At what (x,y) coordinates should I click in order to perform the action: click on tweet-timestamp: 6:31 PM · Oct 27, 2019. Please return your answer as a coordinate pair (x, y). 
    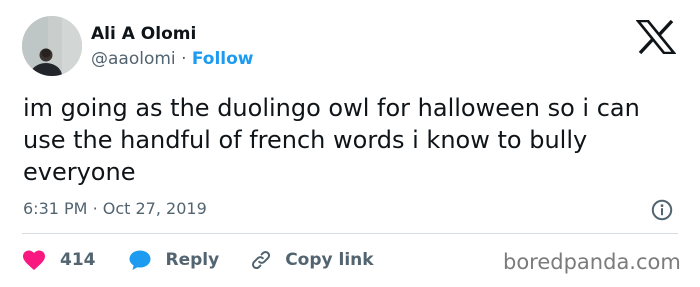
    Looking at the image, I should click on (115, 209).